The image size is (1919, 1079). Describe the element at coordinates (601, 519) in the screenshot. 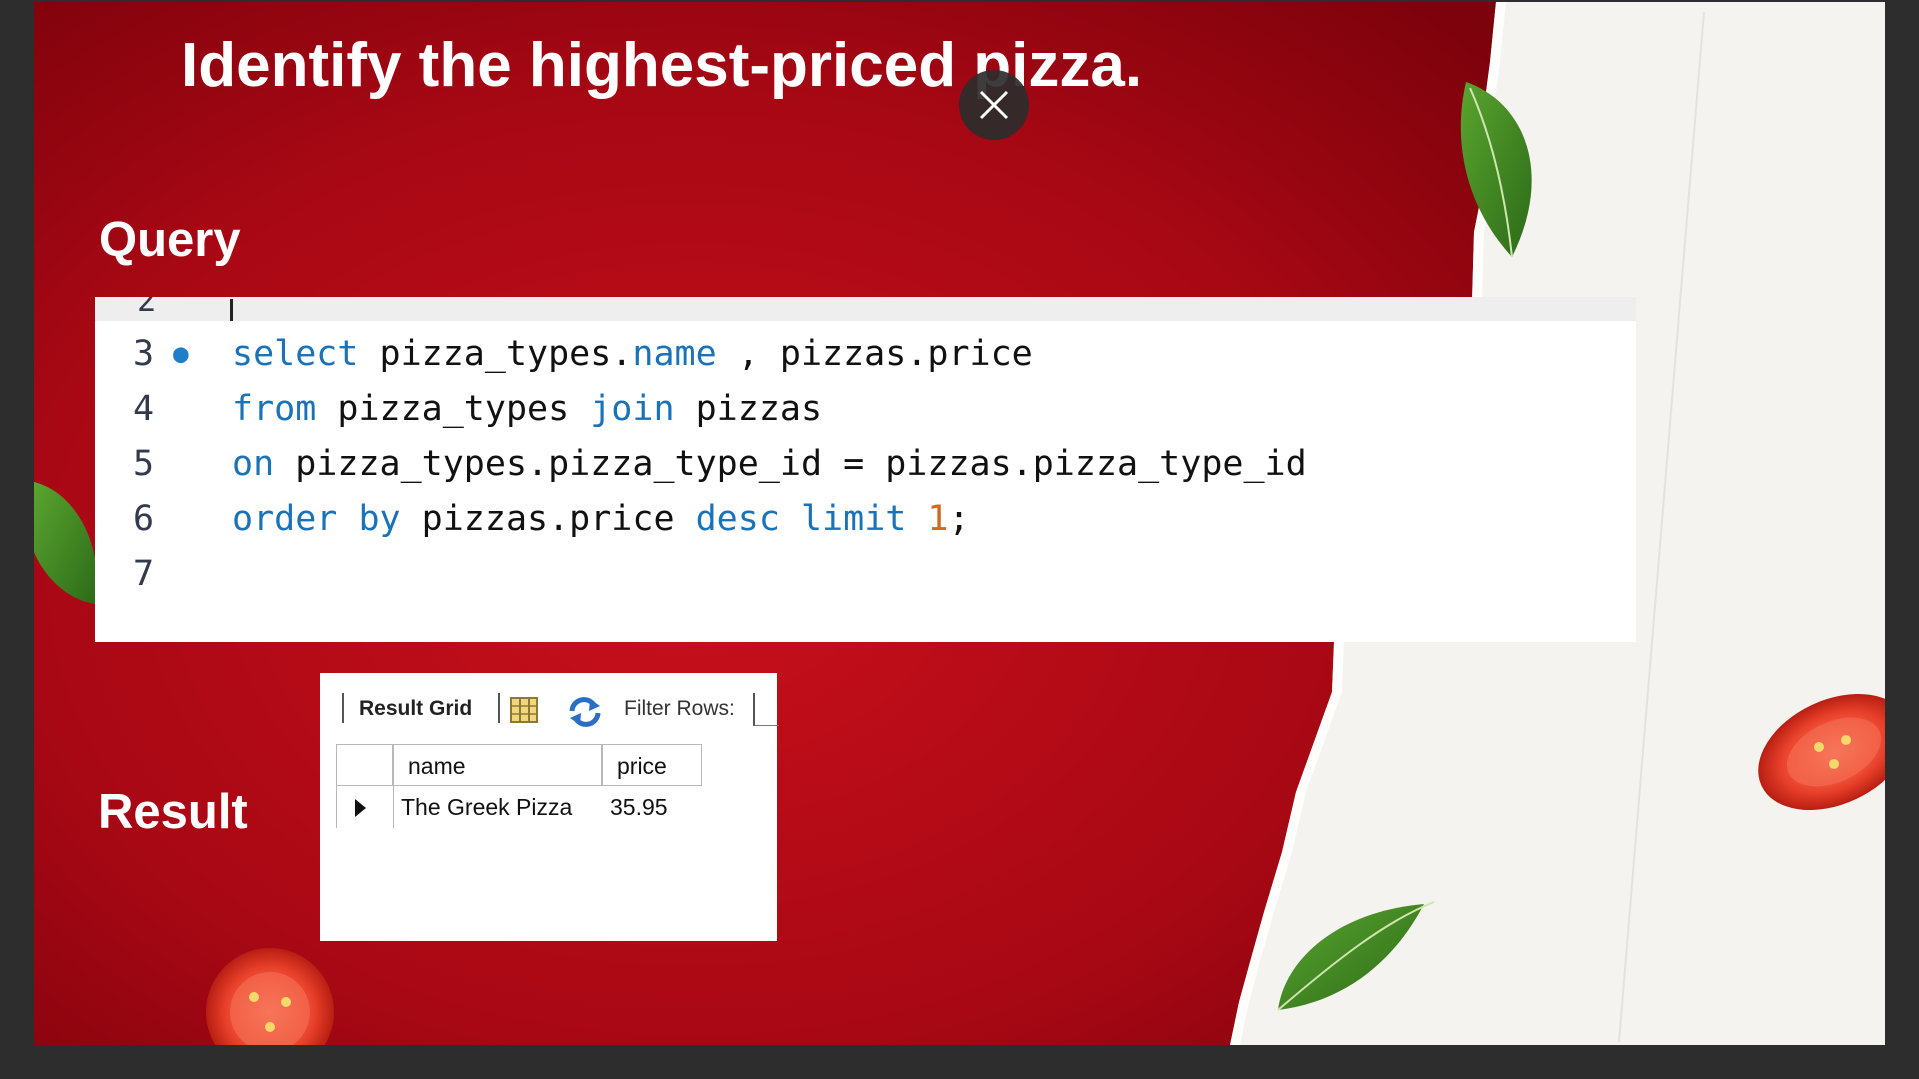

I see `code-text: order by pizzas.price desc limit 1;` at that location.